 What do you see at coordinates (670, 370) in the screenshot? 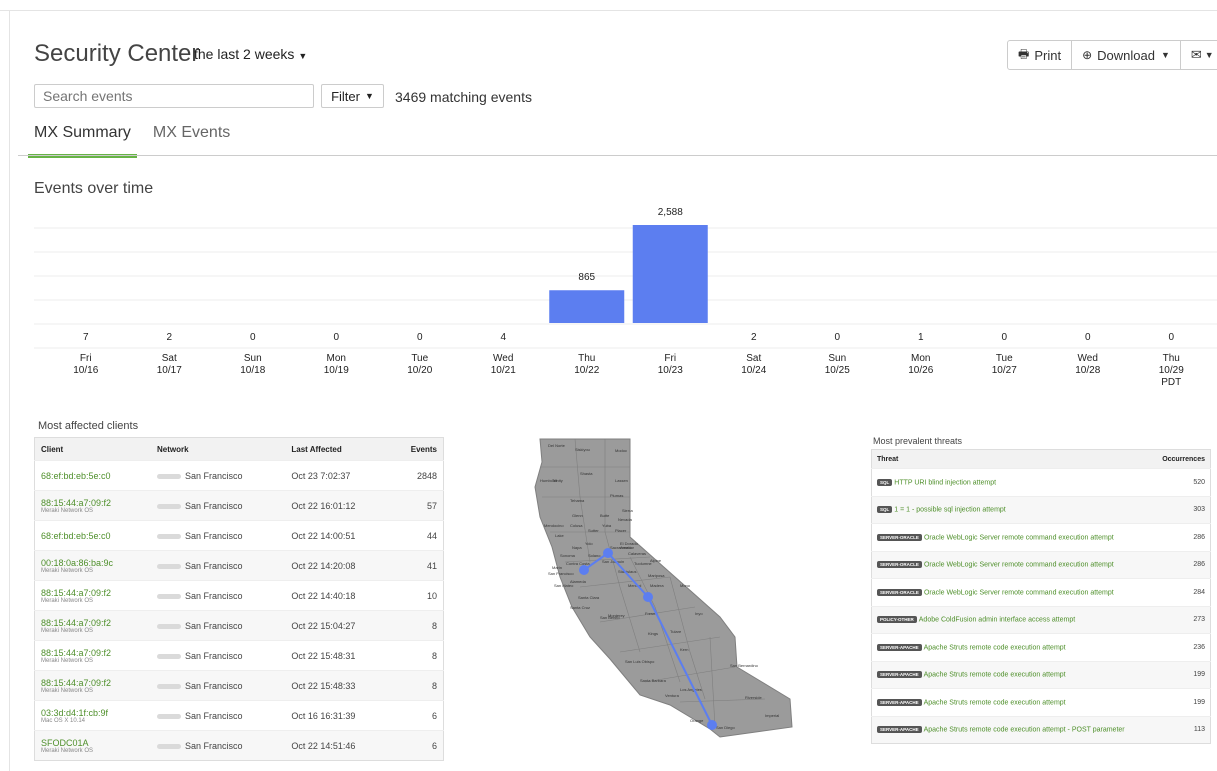
I see `x-tick-label: 10/23` at bounding box center [670, 370].